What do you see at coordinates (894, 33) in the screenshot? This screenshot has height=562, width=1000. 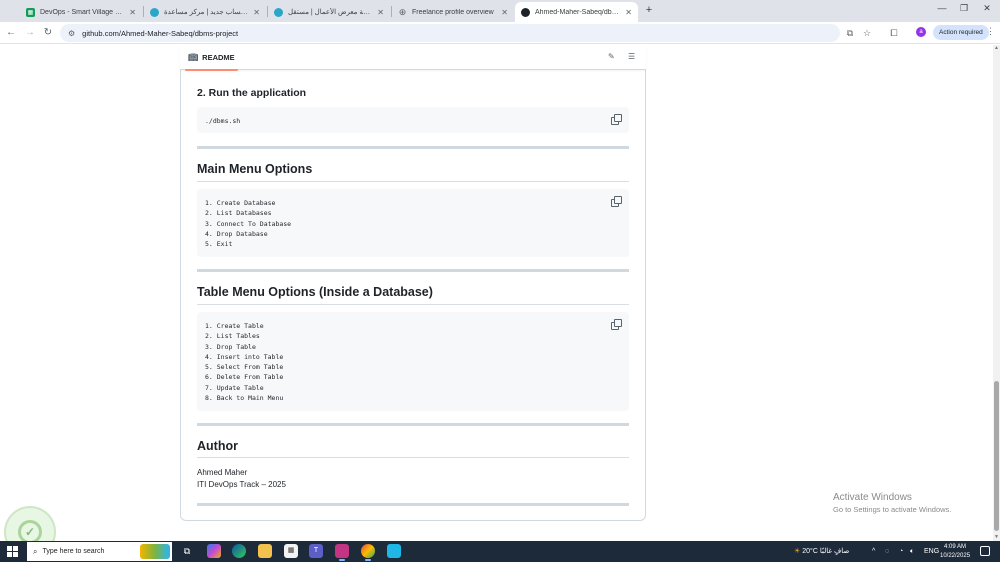 I see `extensions-icon: ⧠` at bounding box center [894, 33].